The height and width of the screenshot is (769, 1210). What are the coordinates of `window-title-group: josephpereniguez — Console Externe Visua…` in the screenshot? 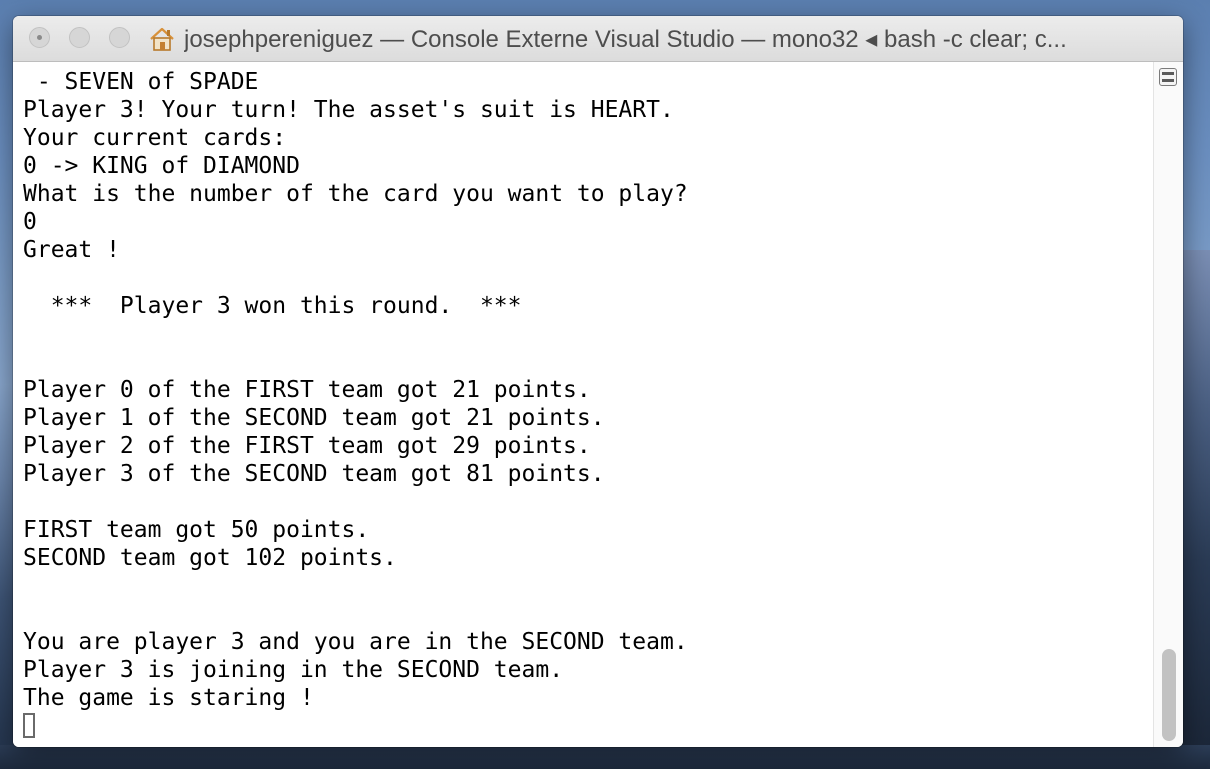 It's located at (660, 39).